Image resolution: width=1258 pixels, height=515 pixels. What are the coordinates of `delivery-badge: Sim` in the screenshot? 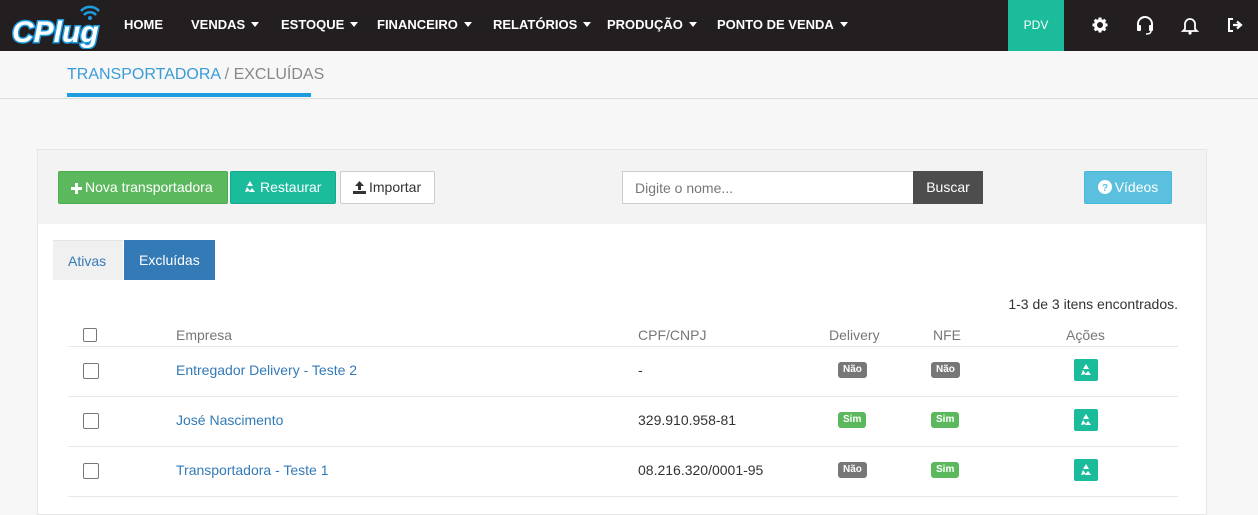 It's located at (852, 420).